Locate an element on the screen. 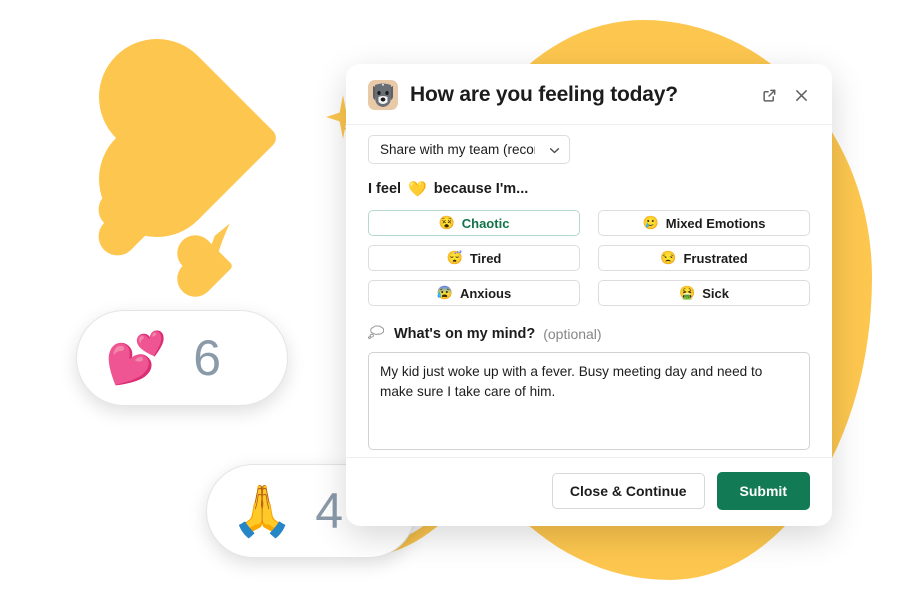  decorative-heart-small-right is located at coordinates (208, 266).